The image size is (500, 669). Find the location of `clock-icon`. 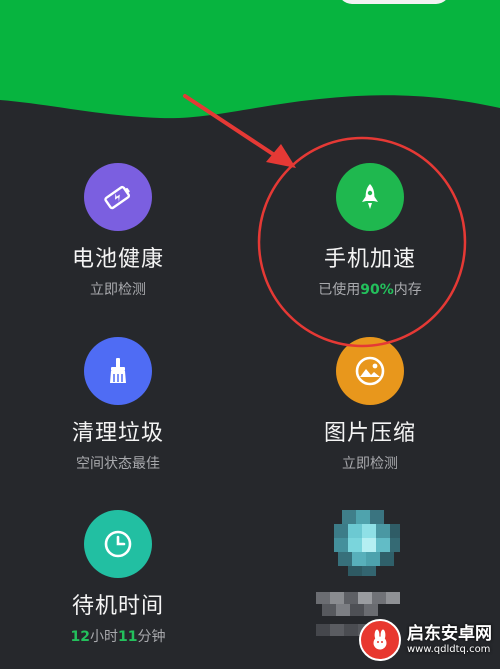

clock-icon is located at coordinates (118, 544).